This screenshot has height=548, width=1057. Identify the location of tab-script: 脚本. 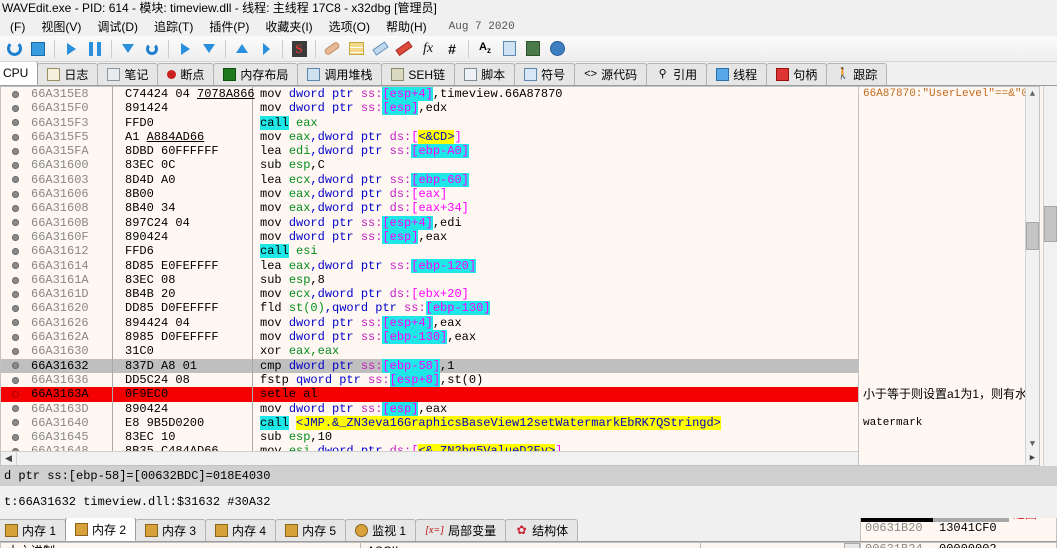
(485, 74).